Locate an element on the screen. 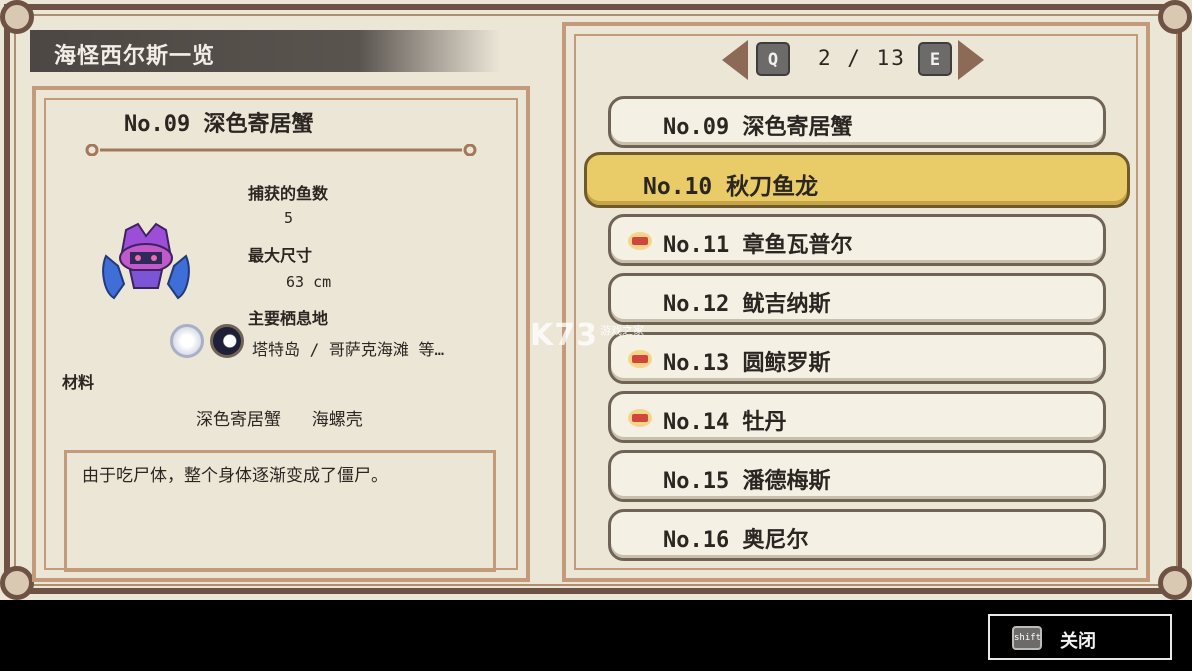 The image size is (1192, 671). list-item-label: No.13 圆鲸罗斯 is located at coordinates (747, 363).